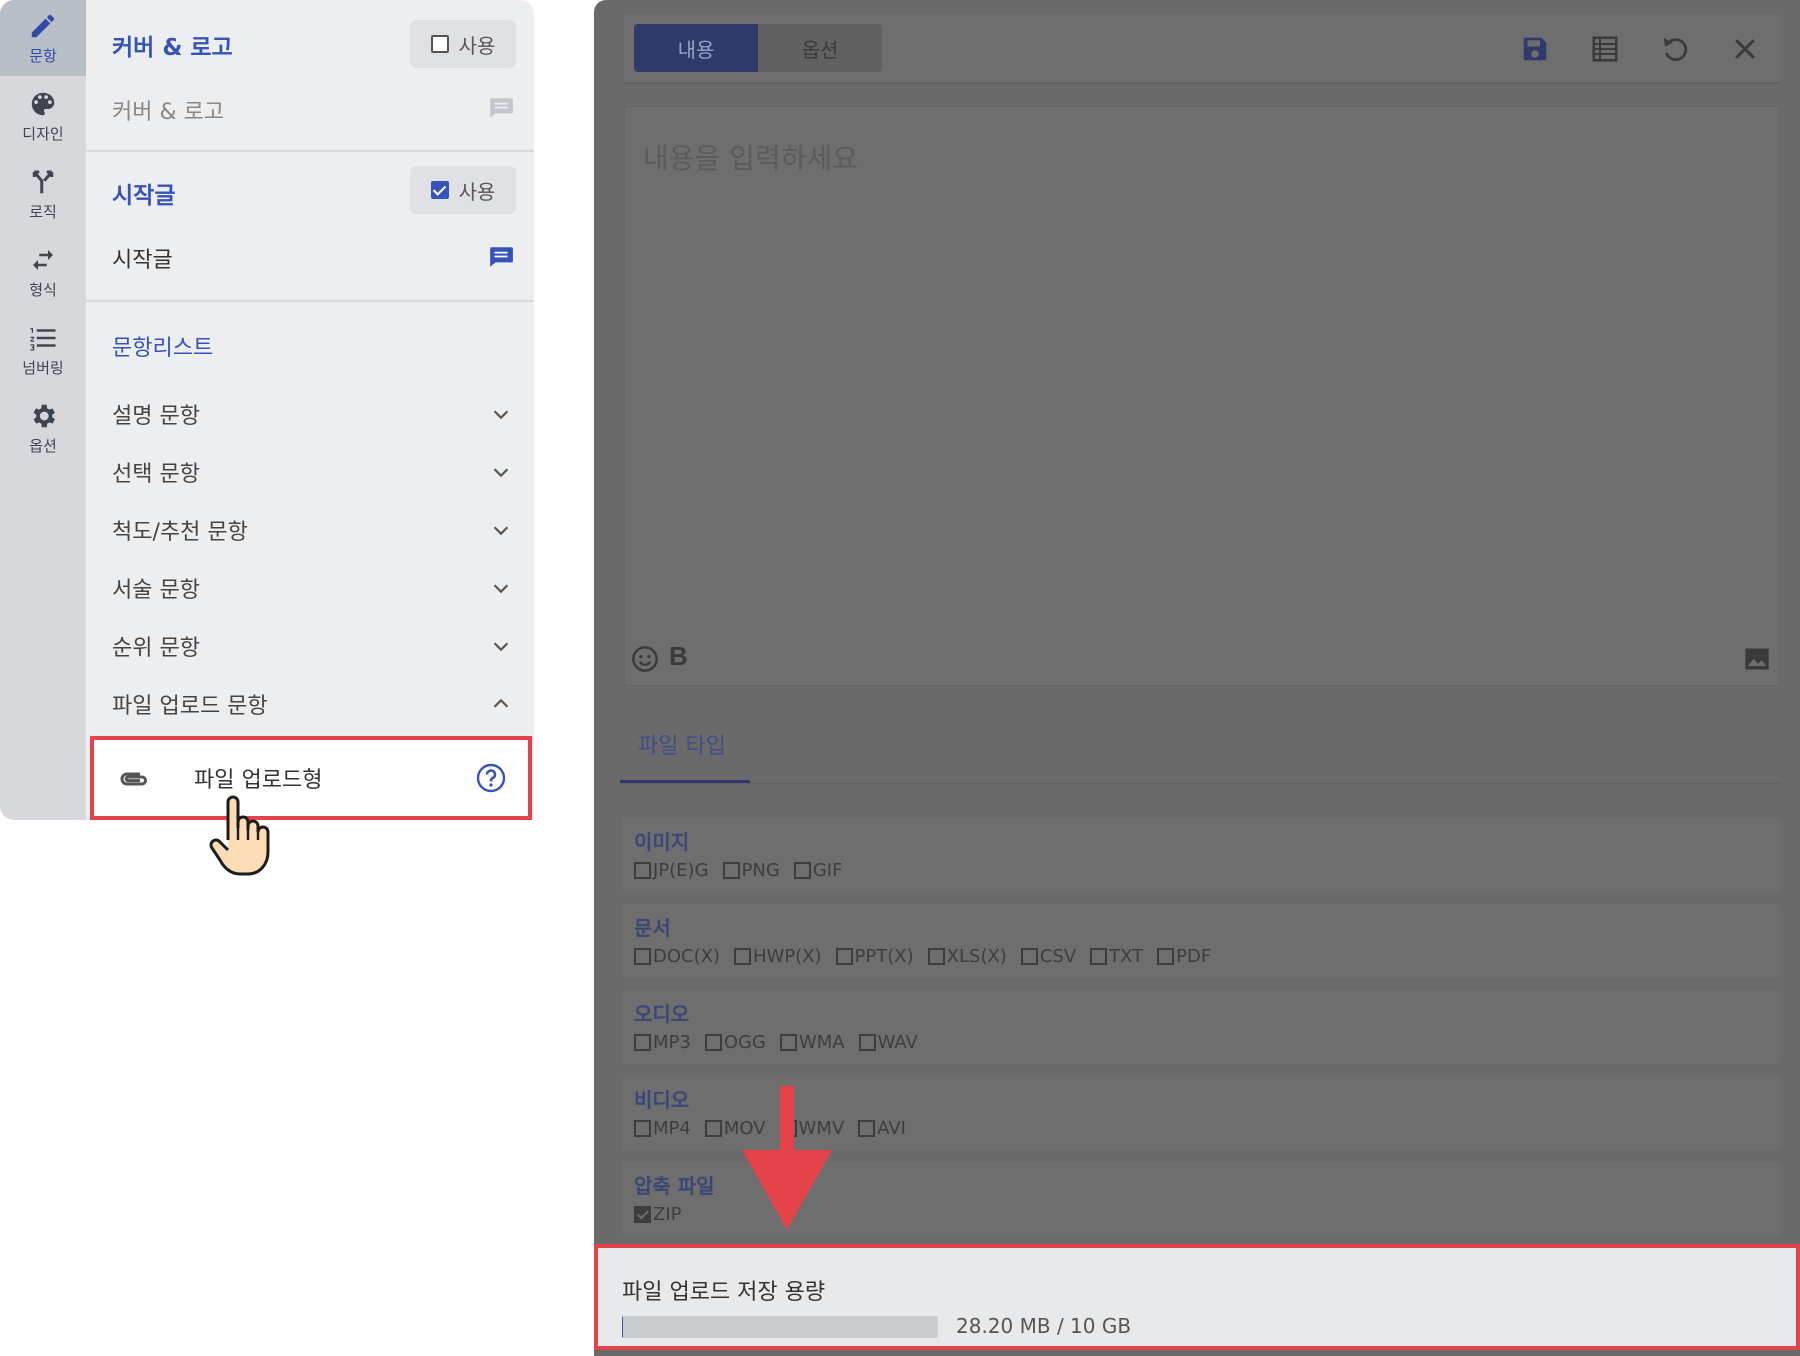 The width and height of the screenshot is (1800, 1356). I want to click on option-label: AVI, so click(891, 1128).